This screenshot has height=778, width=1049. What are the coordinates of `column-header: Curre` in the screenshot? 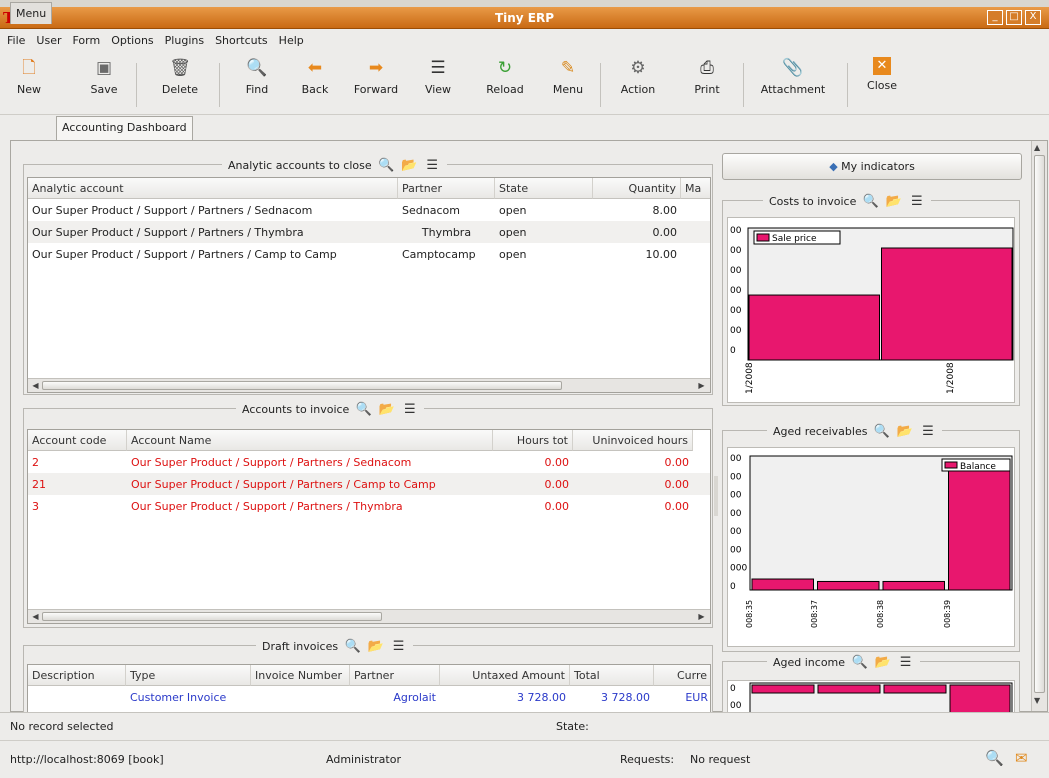 It's located at (682, 675).